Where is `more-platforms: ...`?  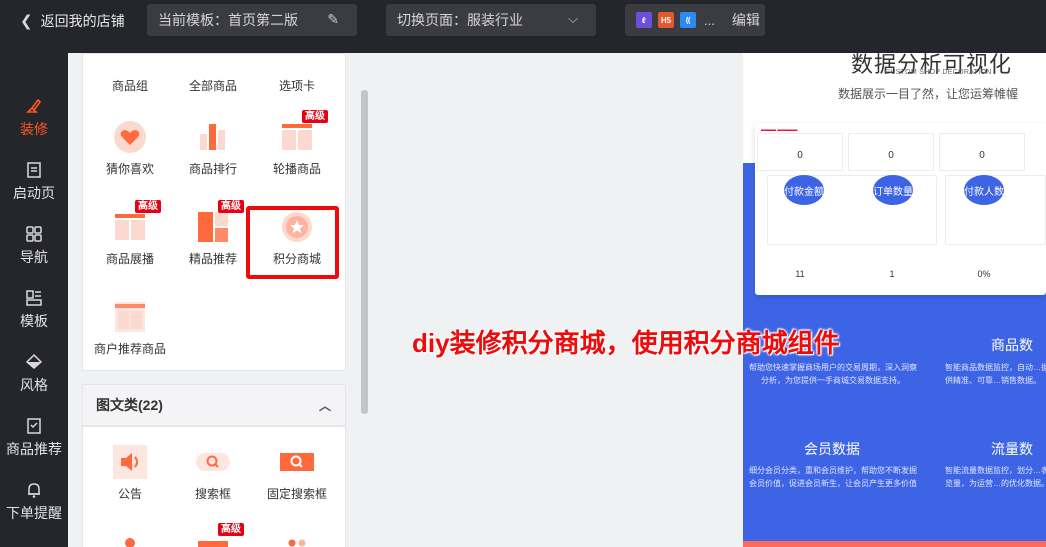 more-platforms: ... is located at coordinates (709, 20).